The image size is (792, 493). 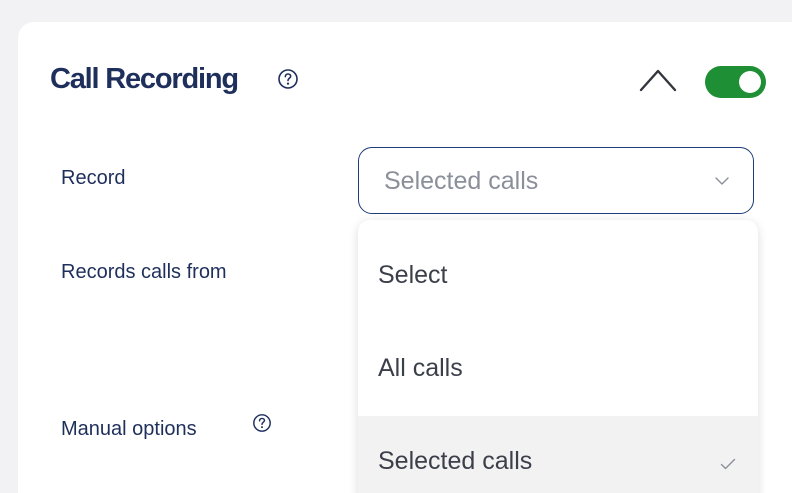 What do you see at coordinates (461, 181) in the screenshot?
I see `record-select-value: Selected calls` at bounding box center [461, 181].